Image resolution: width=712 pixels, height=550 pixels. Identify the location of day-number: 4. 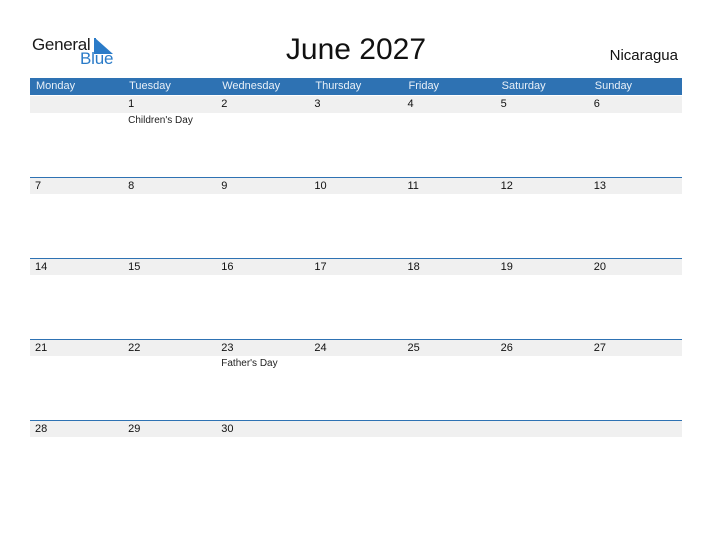
(410, 104).